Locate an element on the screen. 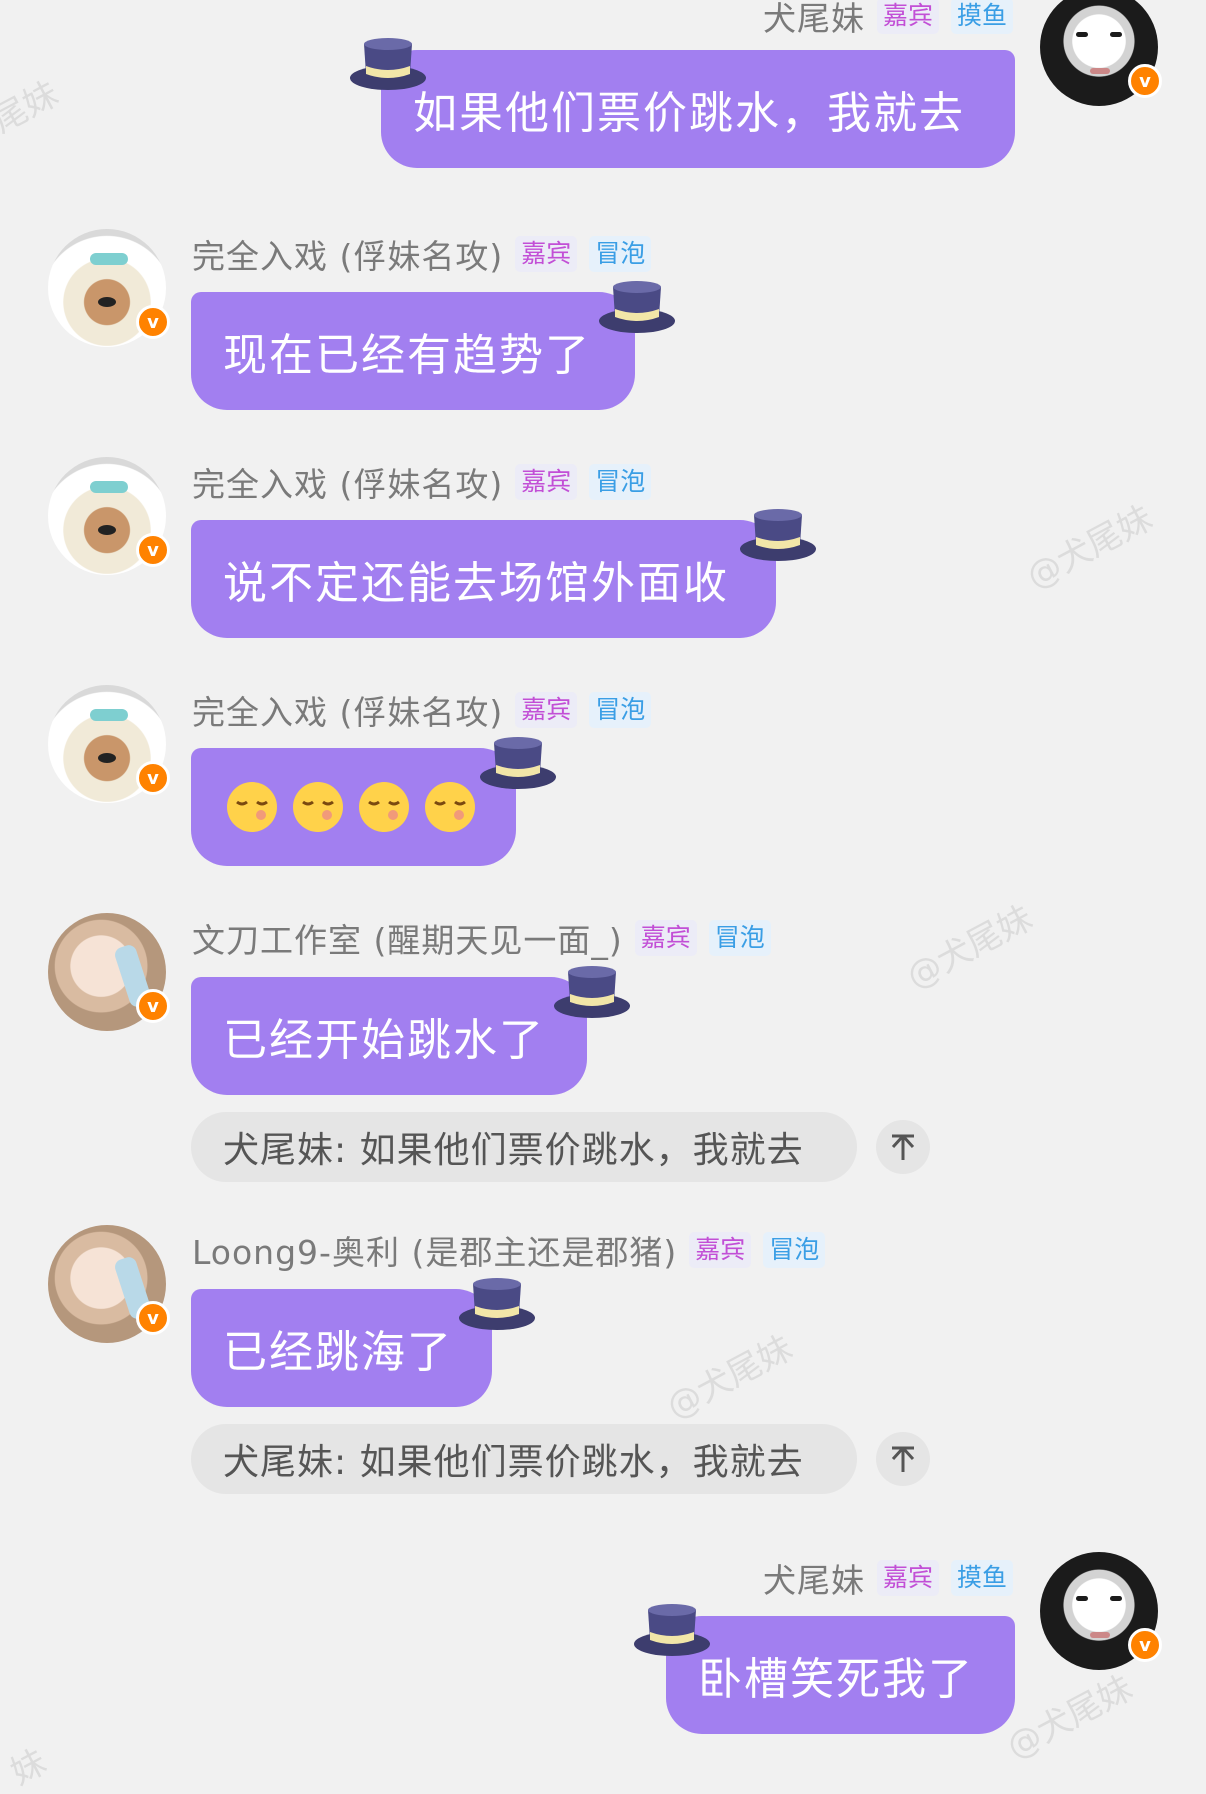 The image size is (1206, 1794). message-text: 现在已经有趋势了 is located at coordinates (407, 355).